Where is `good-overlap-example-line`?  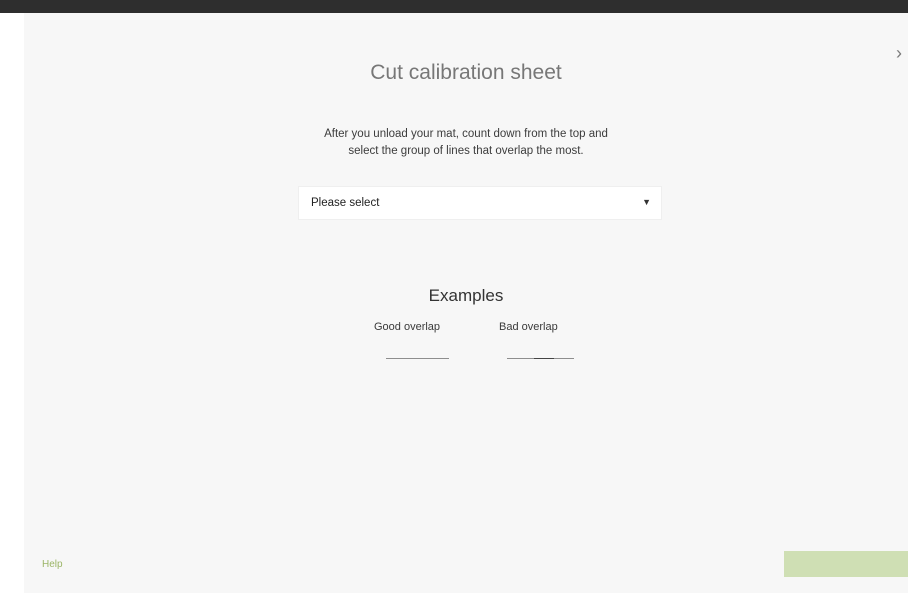 good-overlap-example-line is located at coordinates (417, 358).